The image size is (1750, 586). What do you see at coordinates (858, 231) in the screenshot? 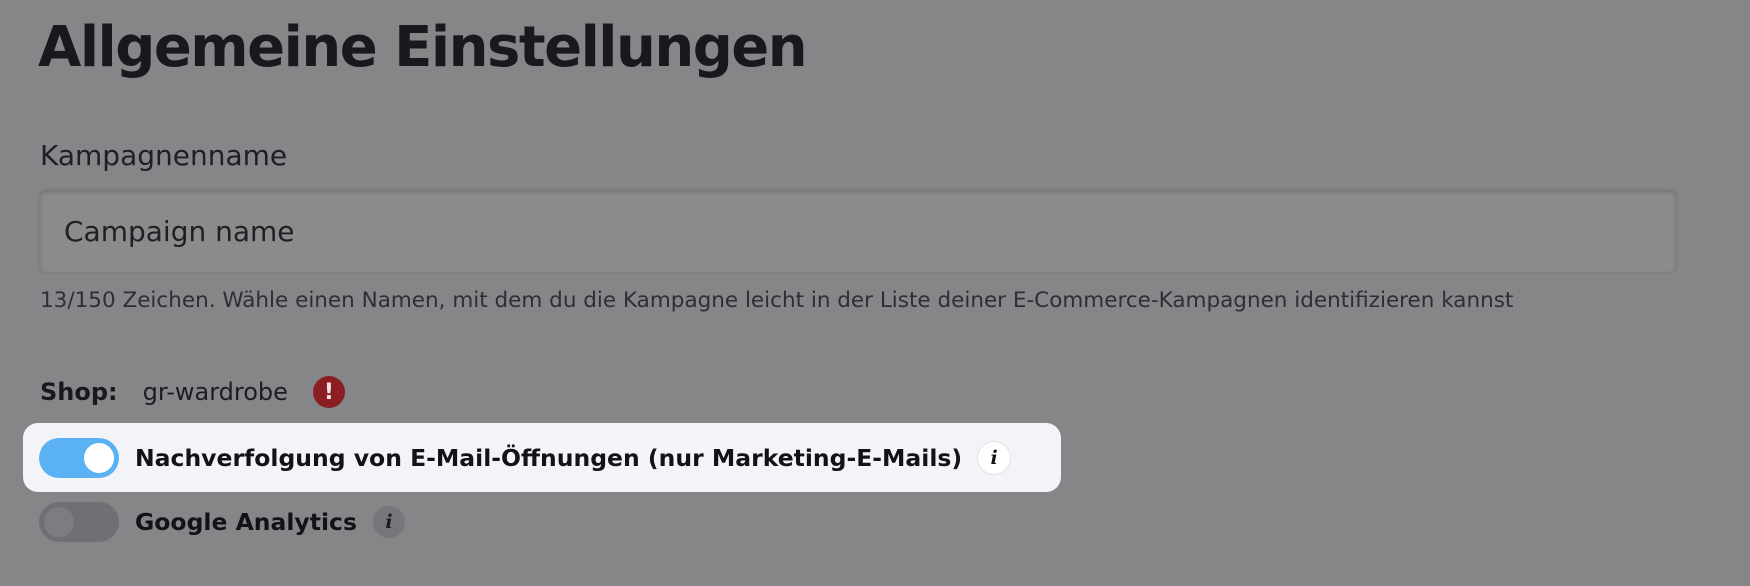
I see `campaign-name-input` at bounding box center [858, 231].